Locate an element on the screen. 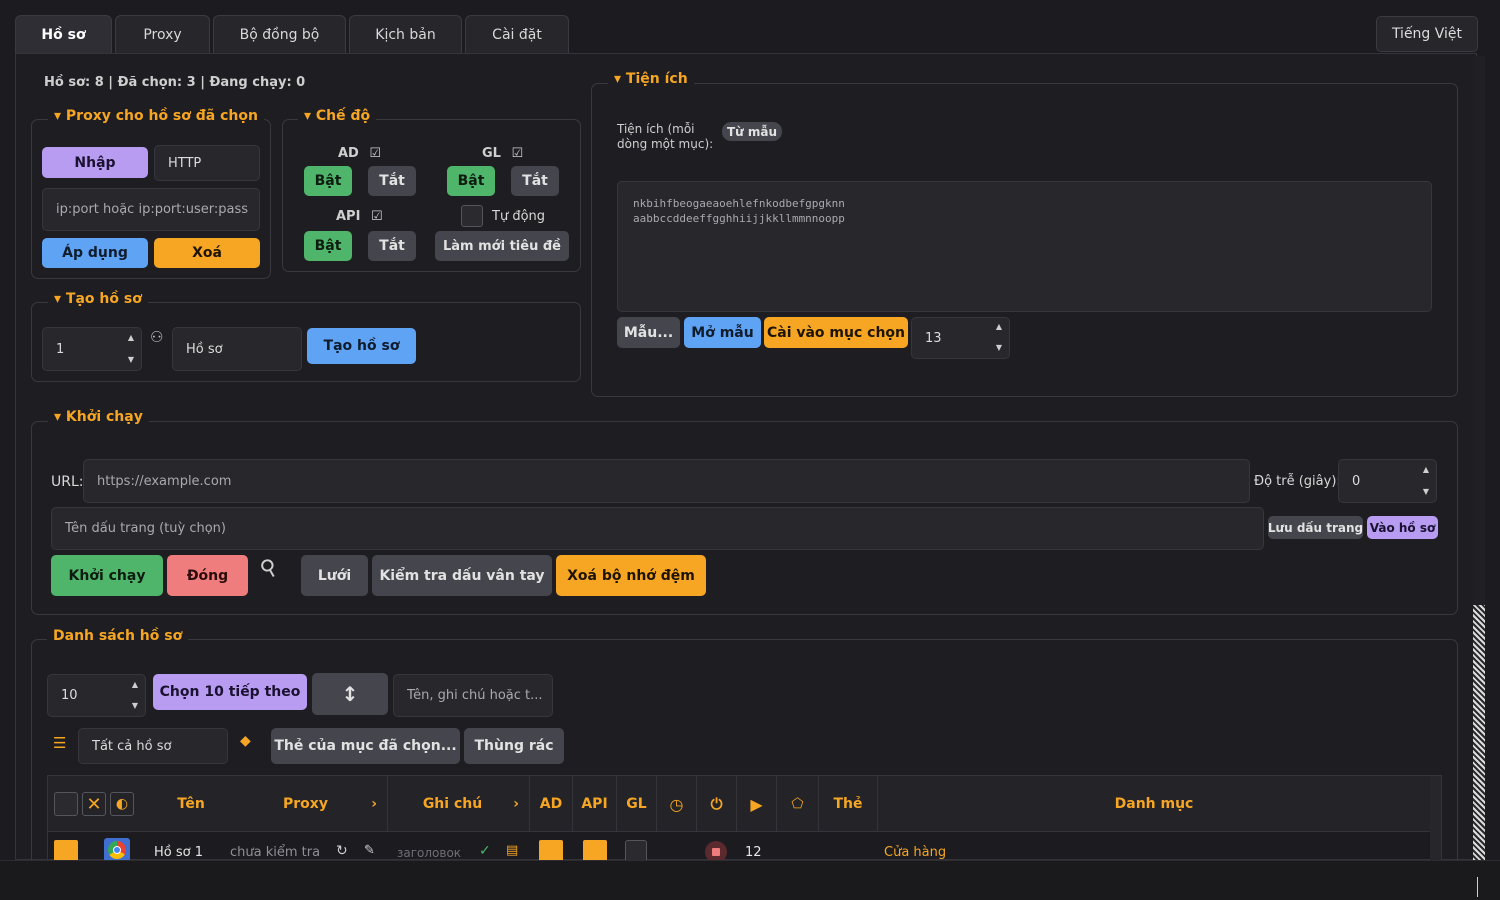  filter-sliders-icon: ☰ is located at coordinates (59, 743).